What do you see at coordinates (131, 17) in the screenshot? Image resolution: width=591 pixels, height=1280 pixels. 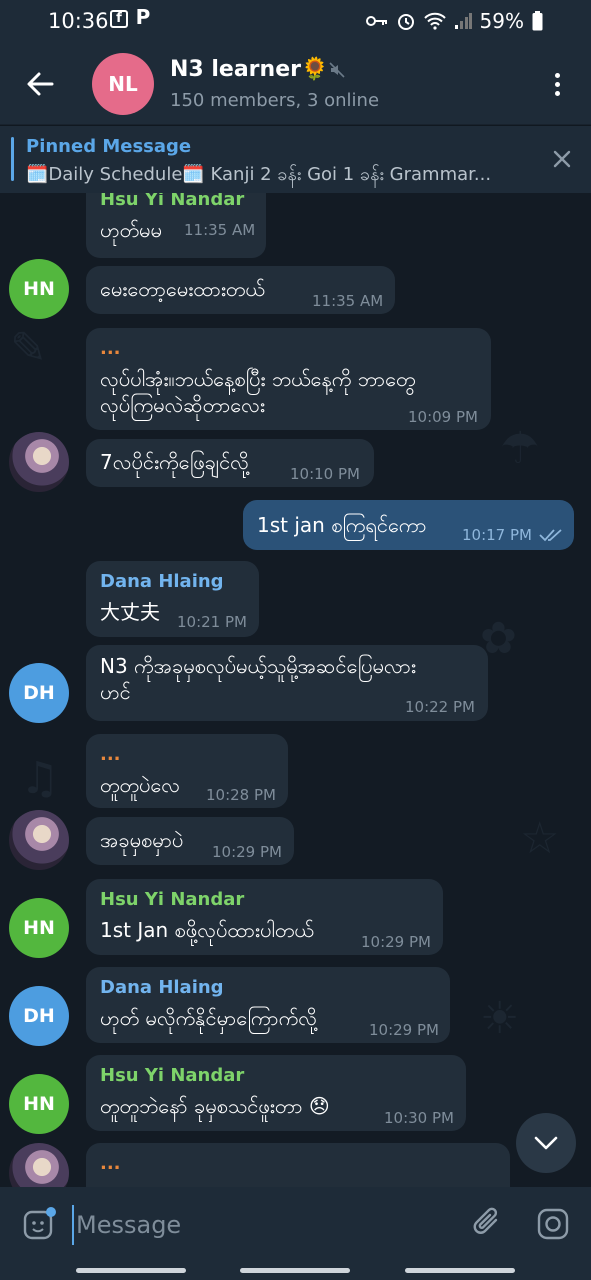 I see `notification-icons: f P` at bounding box center [131, 17].